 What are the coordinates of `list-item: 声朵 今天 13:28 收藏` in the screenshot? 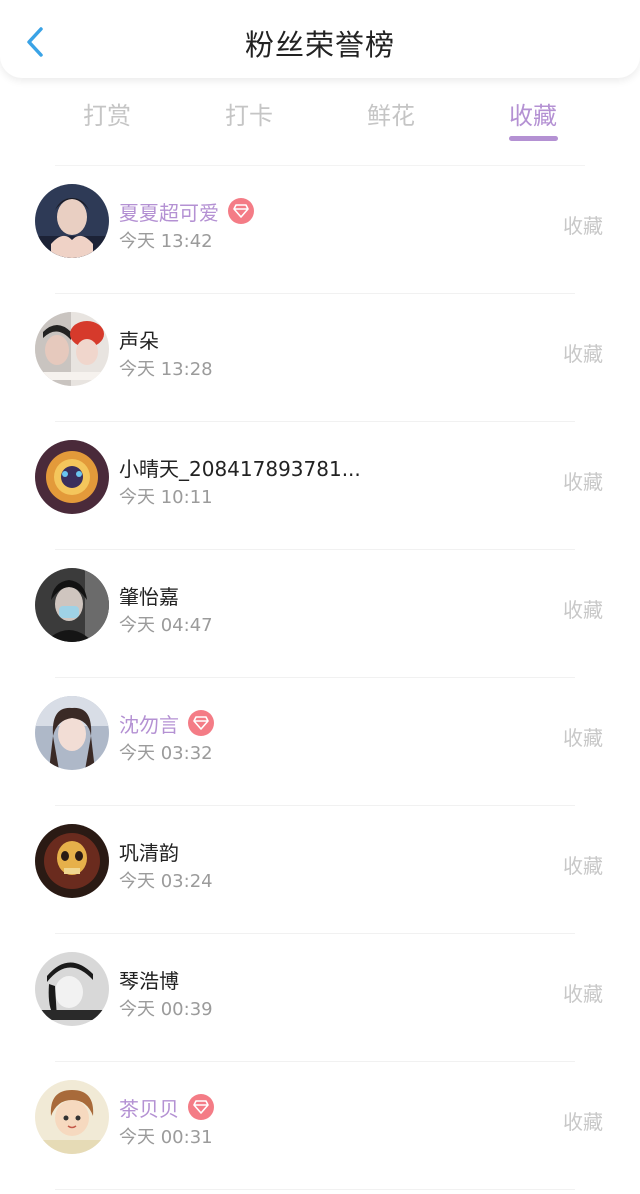 It's located at (320, 358).